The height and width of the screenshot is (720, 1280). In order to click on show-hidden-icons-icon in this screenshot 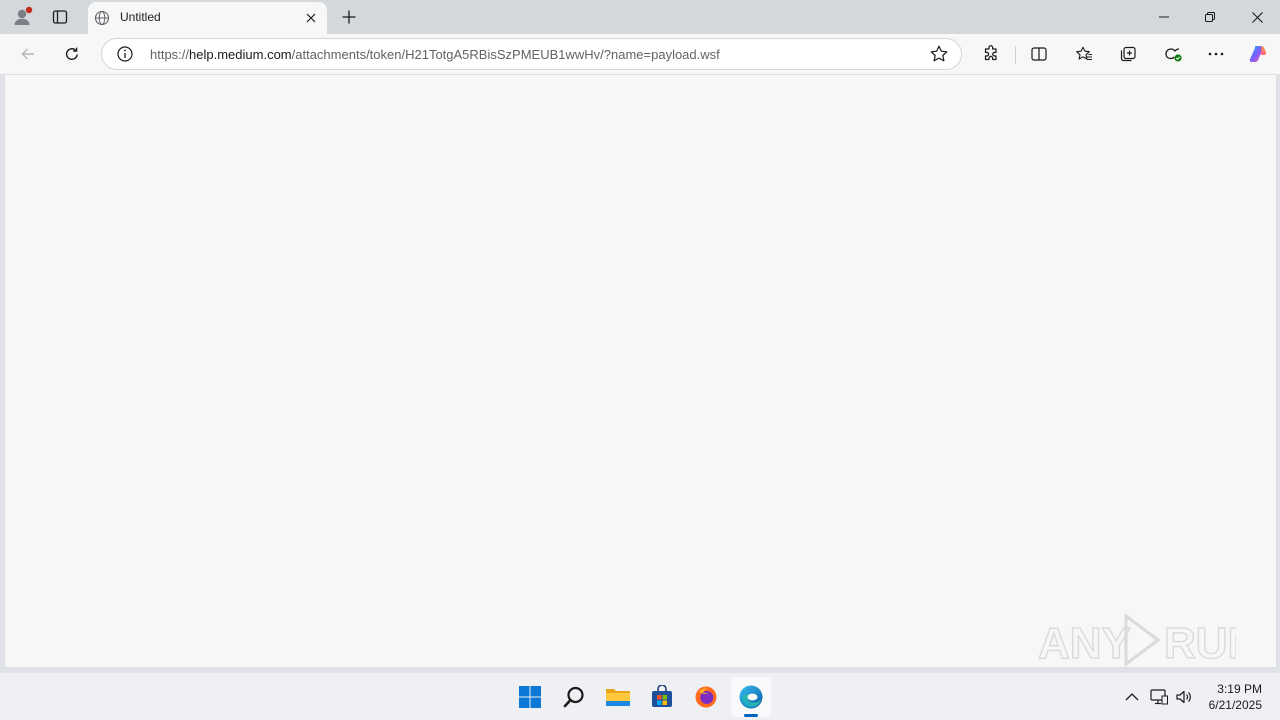, I will do `click(1132, 697)`.